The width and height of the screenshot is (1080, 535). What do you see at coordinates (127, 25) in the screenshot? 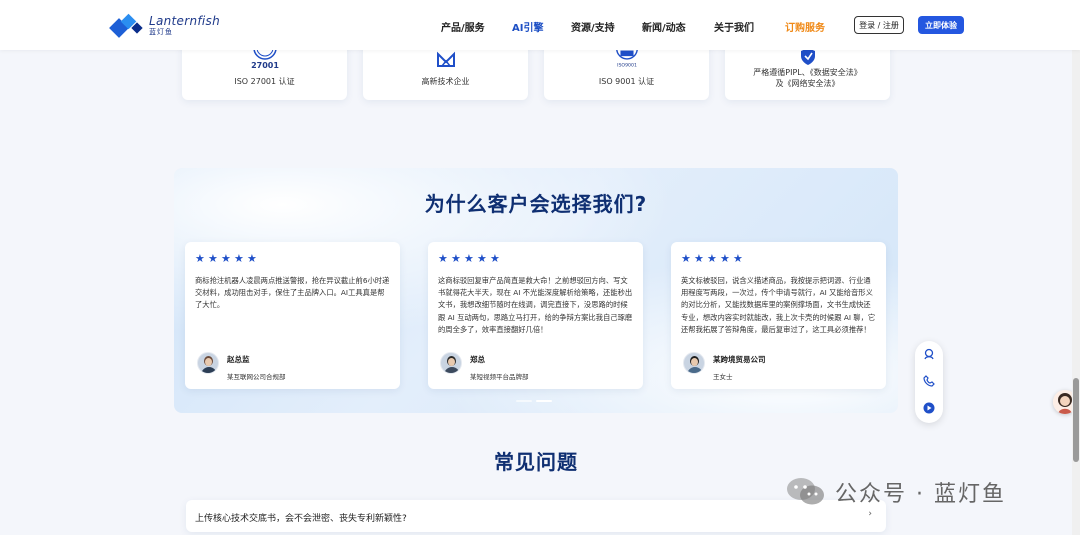
I see `logo-mark-icon` at bounding box center [127, 25].